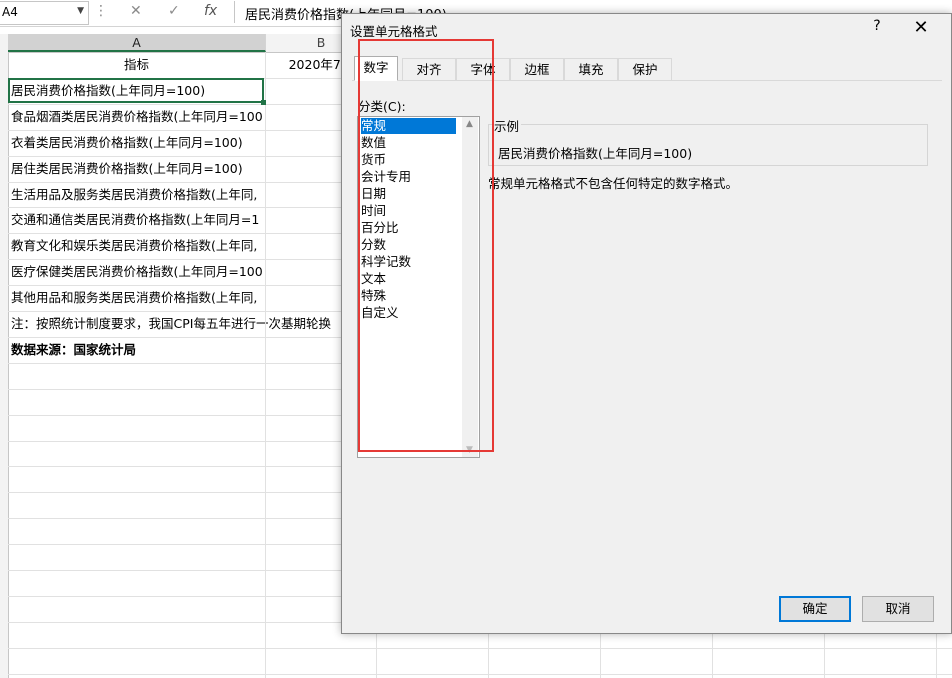 This screenshot has height=678, width=952. Describe the element at coordinates (137, 271) in the screenshot. I see `cell-a: 医疗保健类居民消费价格指数(上年同月=100` at that location.